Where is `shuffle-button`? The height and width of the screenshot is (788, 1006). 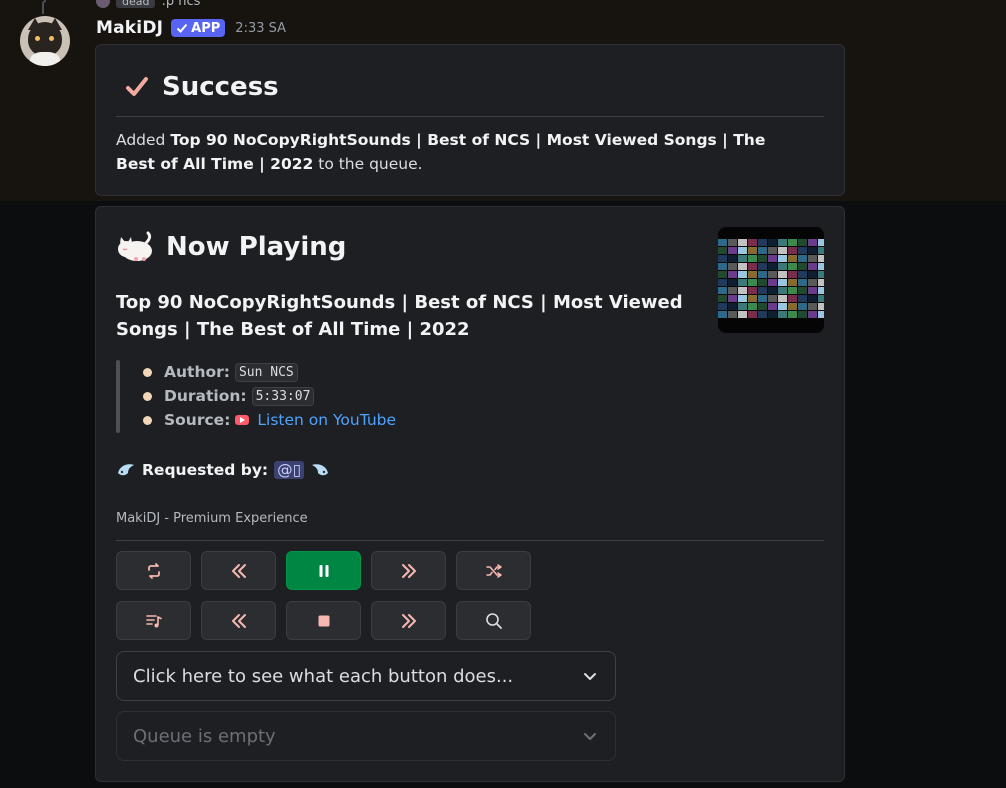
shuffle-button is located at coordinates (493, 570).